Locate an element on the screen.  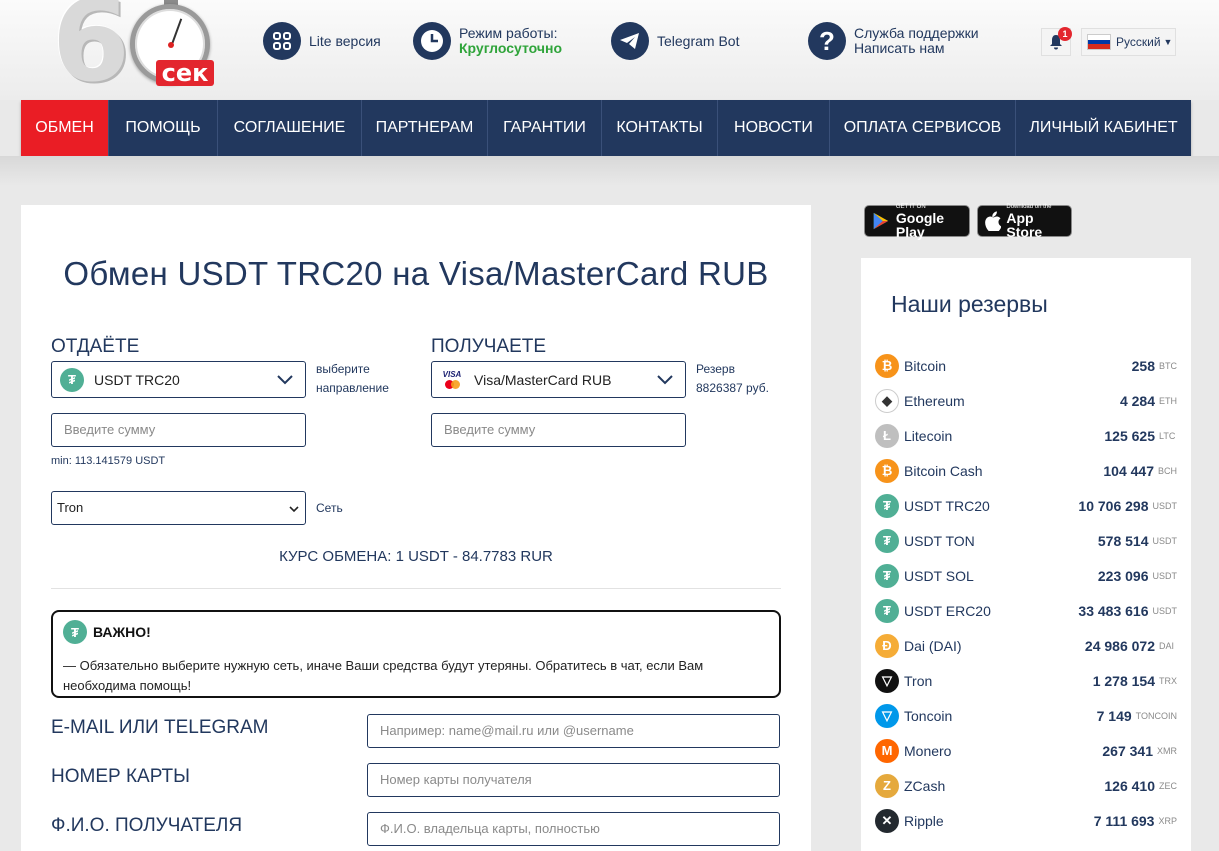
reserve-row: ₮ USDT ERC20 33 483 616 USDT is located at coordinates (1026, 610).